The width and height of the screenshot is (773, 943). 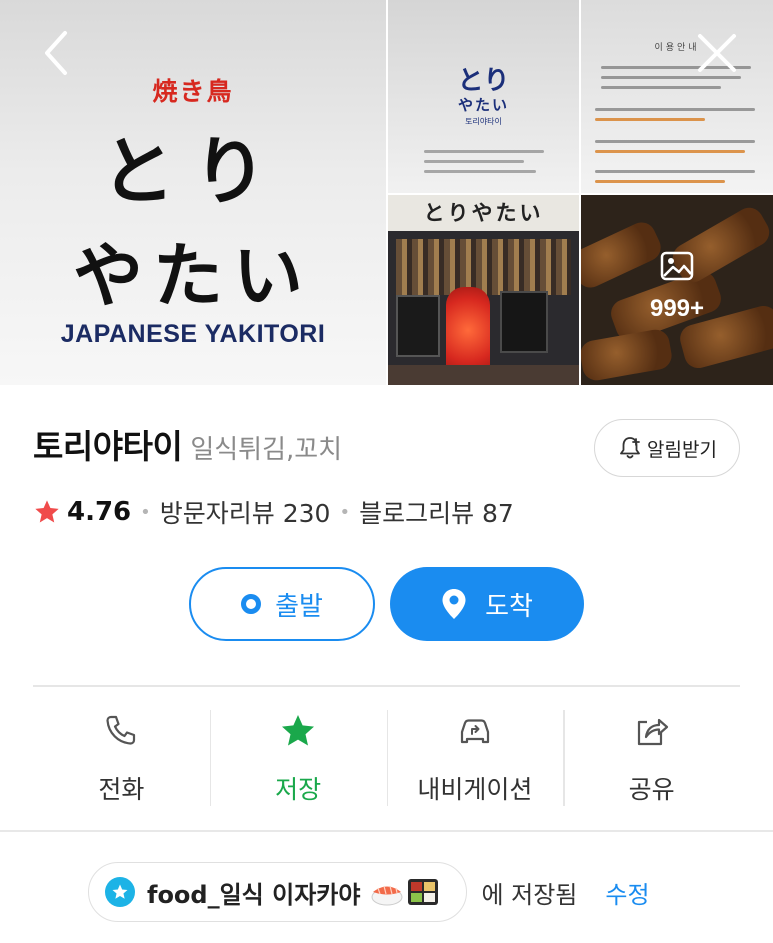 What do you see at coordinates (677, 266) in the screenshot?
I see `gallery-icon` at bounding box center [677, 266].